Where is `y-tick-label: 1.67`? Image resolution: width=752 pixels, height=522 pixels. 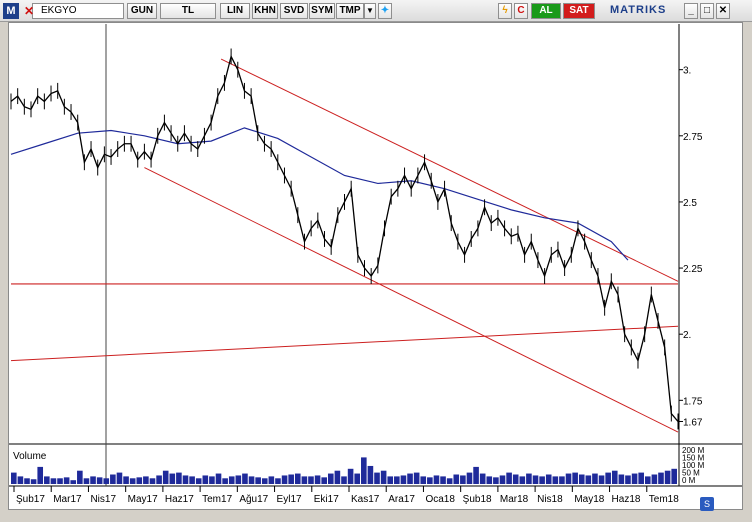 y-tick-label: 1.67 is located at coordinates (693, 422).